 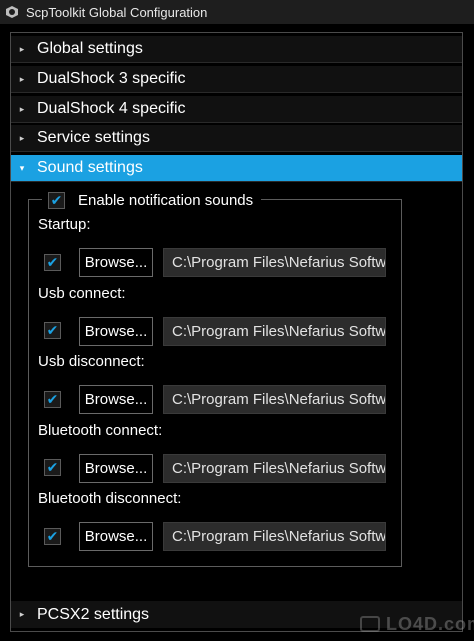 What do you see at coordinates (52, 330) in the screenshot?
I see `usb-connect-checkbox: ✔` at bounding box center [52, 330].